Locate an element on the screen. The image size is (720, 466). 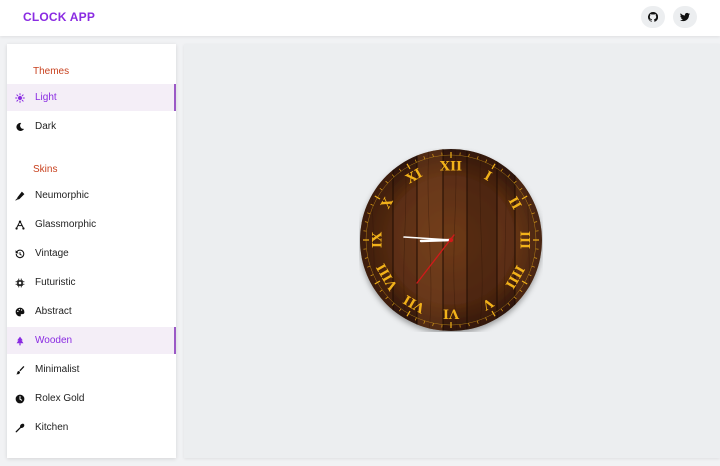
numeral-vi: VI is located at coordinates (451, 313).